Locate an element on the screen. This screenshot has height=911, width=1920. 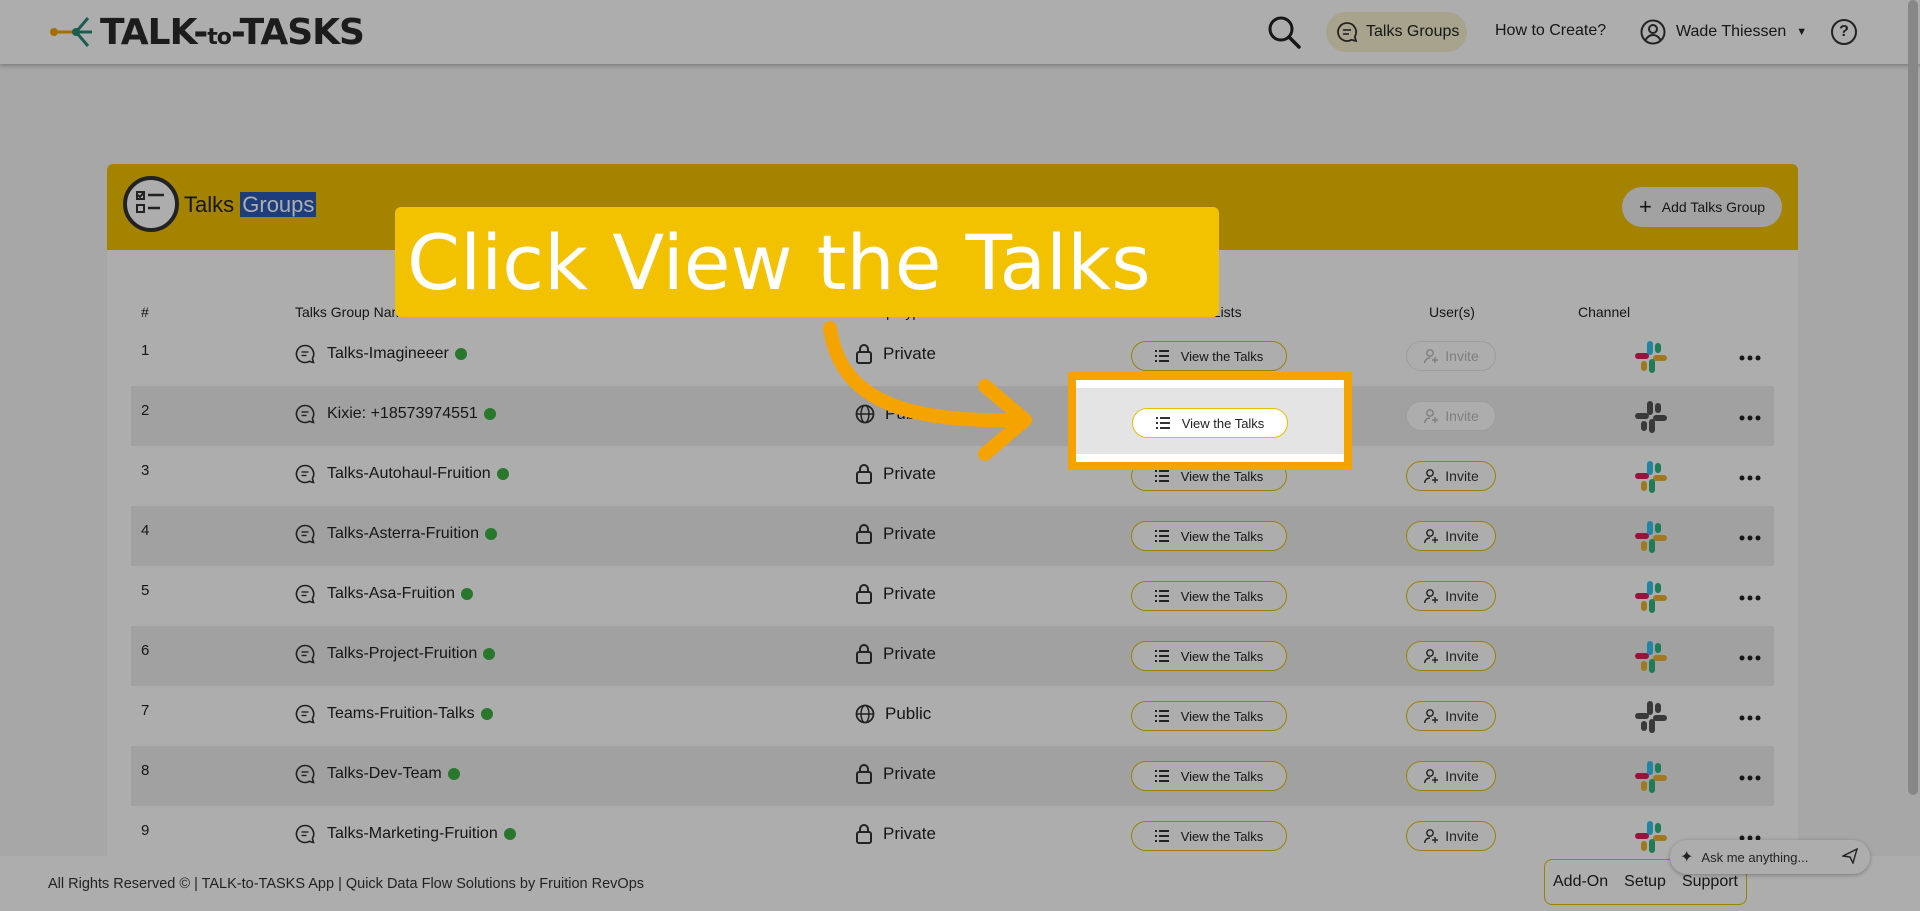
group-name: Talks-Asterra-Fruition is located at coordinates (396, 534).